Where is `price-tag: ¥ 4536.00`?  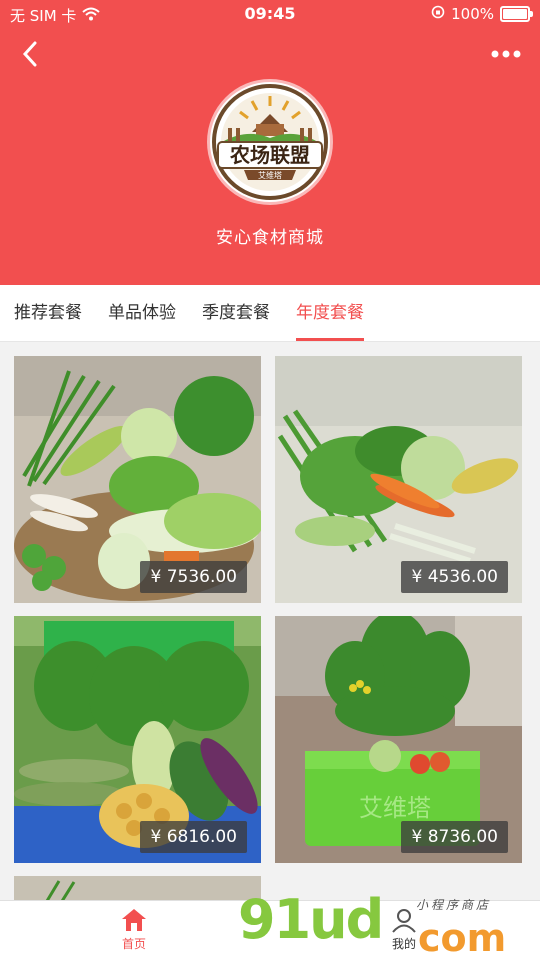 price-tag: ¥ 4536.00 is located at coordinates (454, 577).